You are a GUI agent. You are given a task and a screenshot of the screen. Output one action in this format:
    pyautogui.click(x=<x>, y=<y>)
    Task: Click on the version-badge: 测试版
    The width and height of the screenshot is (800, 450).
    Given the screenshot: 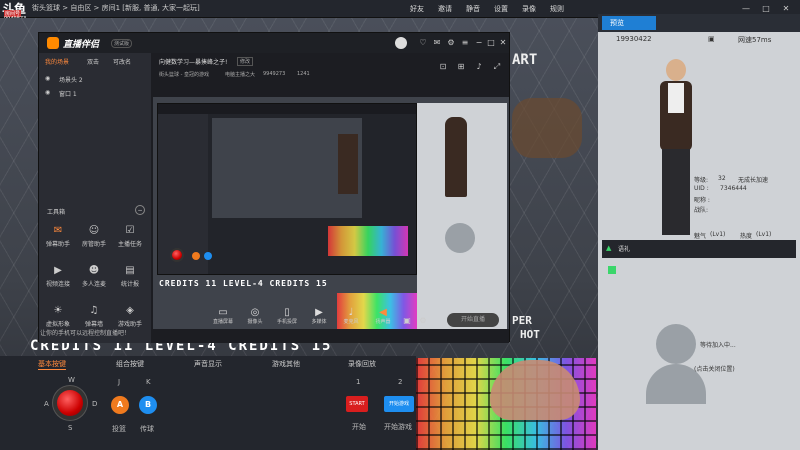 What is the action you would take?
    pyautogui.click(x=122, y=43)
    